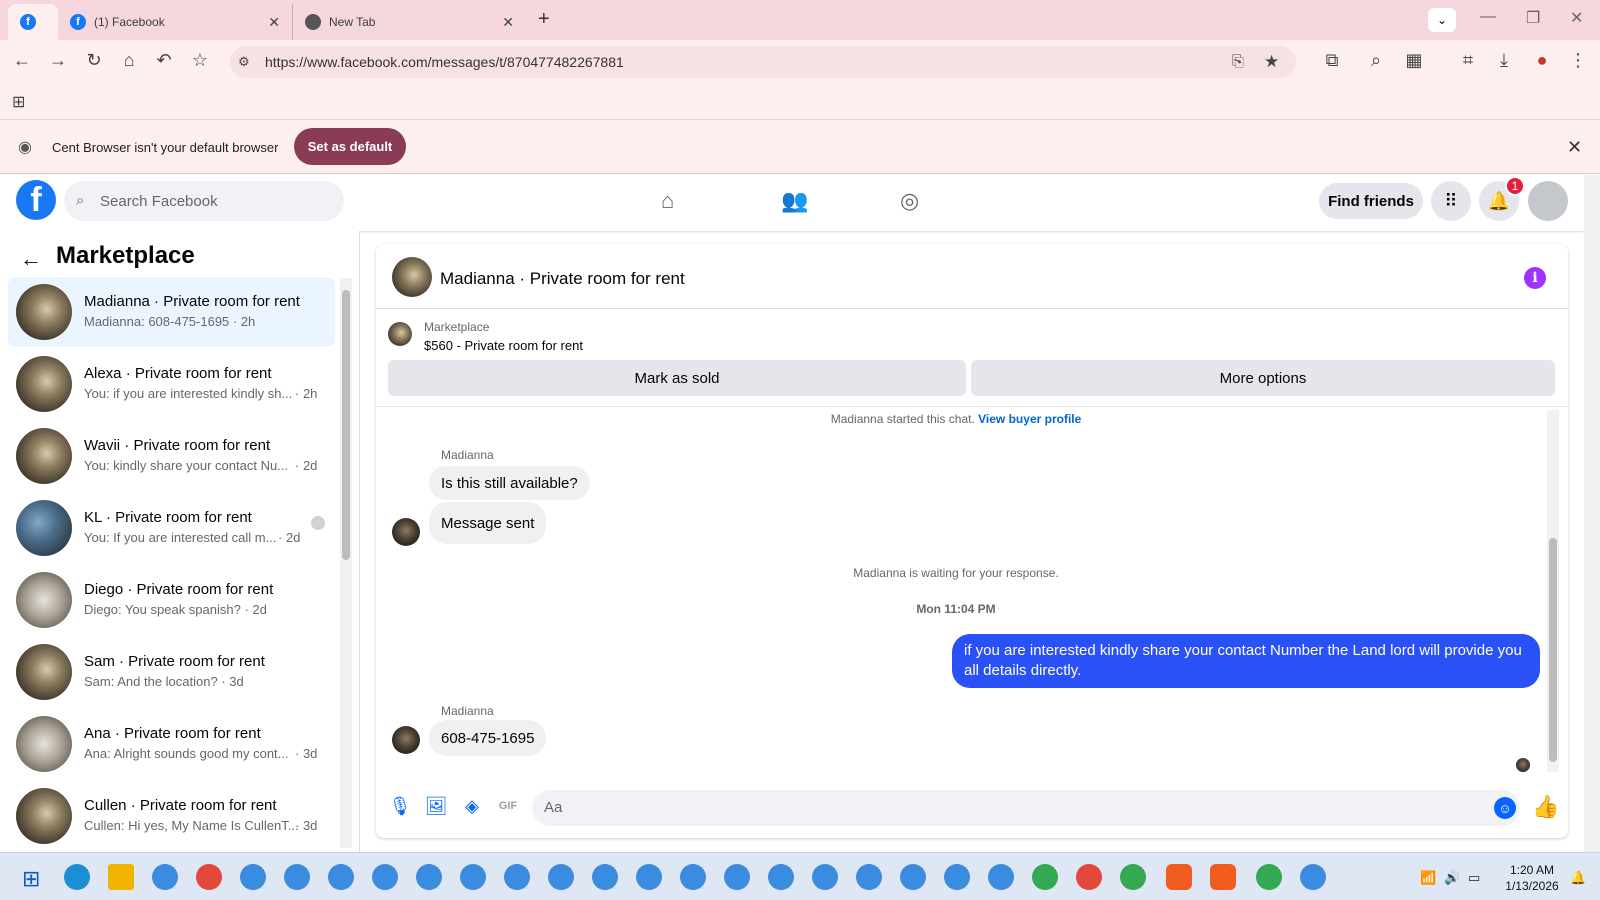  What do you see at coordinates (1371, 201) in the screenshot?
I see `find-friends-button: Find friends` at bounding box center [1371, 201].